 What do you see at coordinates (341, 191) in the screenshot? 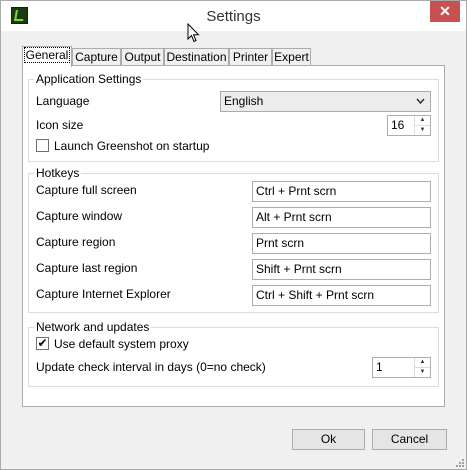
I see `hotkey-field-full-screen: Ctrl + Prnt scrn` at bounding box center [341, 191].